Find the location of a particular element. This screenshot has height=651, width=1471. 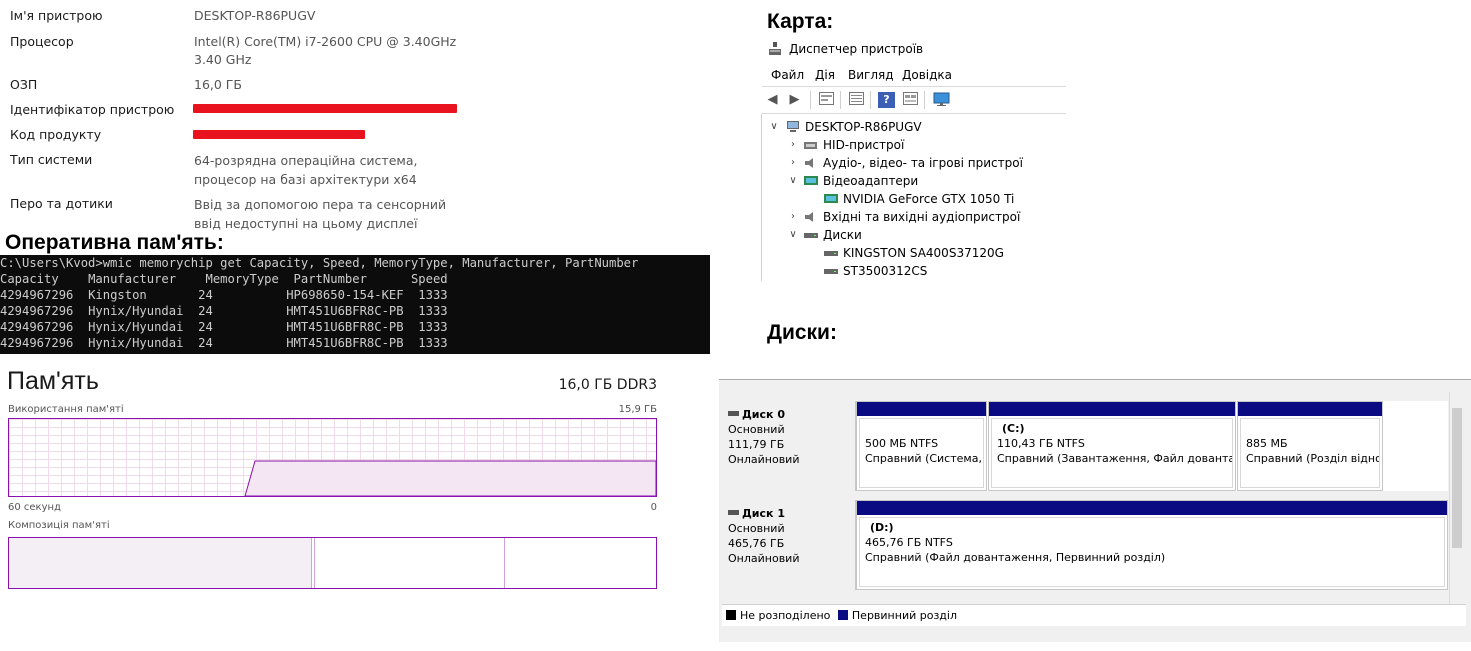

tree-item-disk-seagate: ST3500312CS is located at coordinates (875, 271).